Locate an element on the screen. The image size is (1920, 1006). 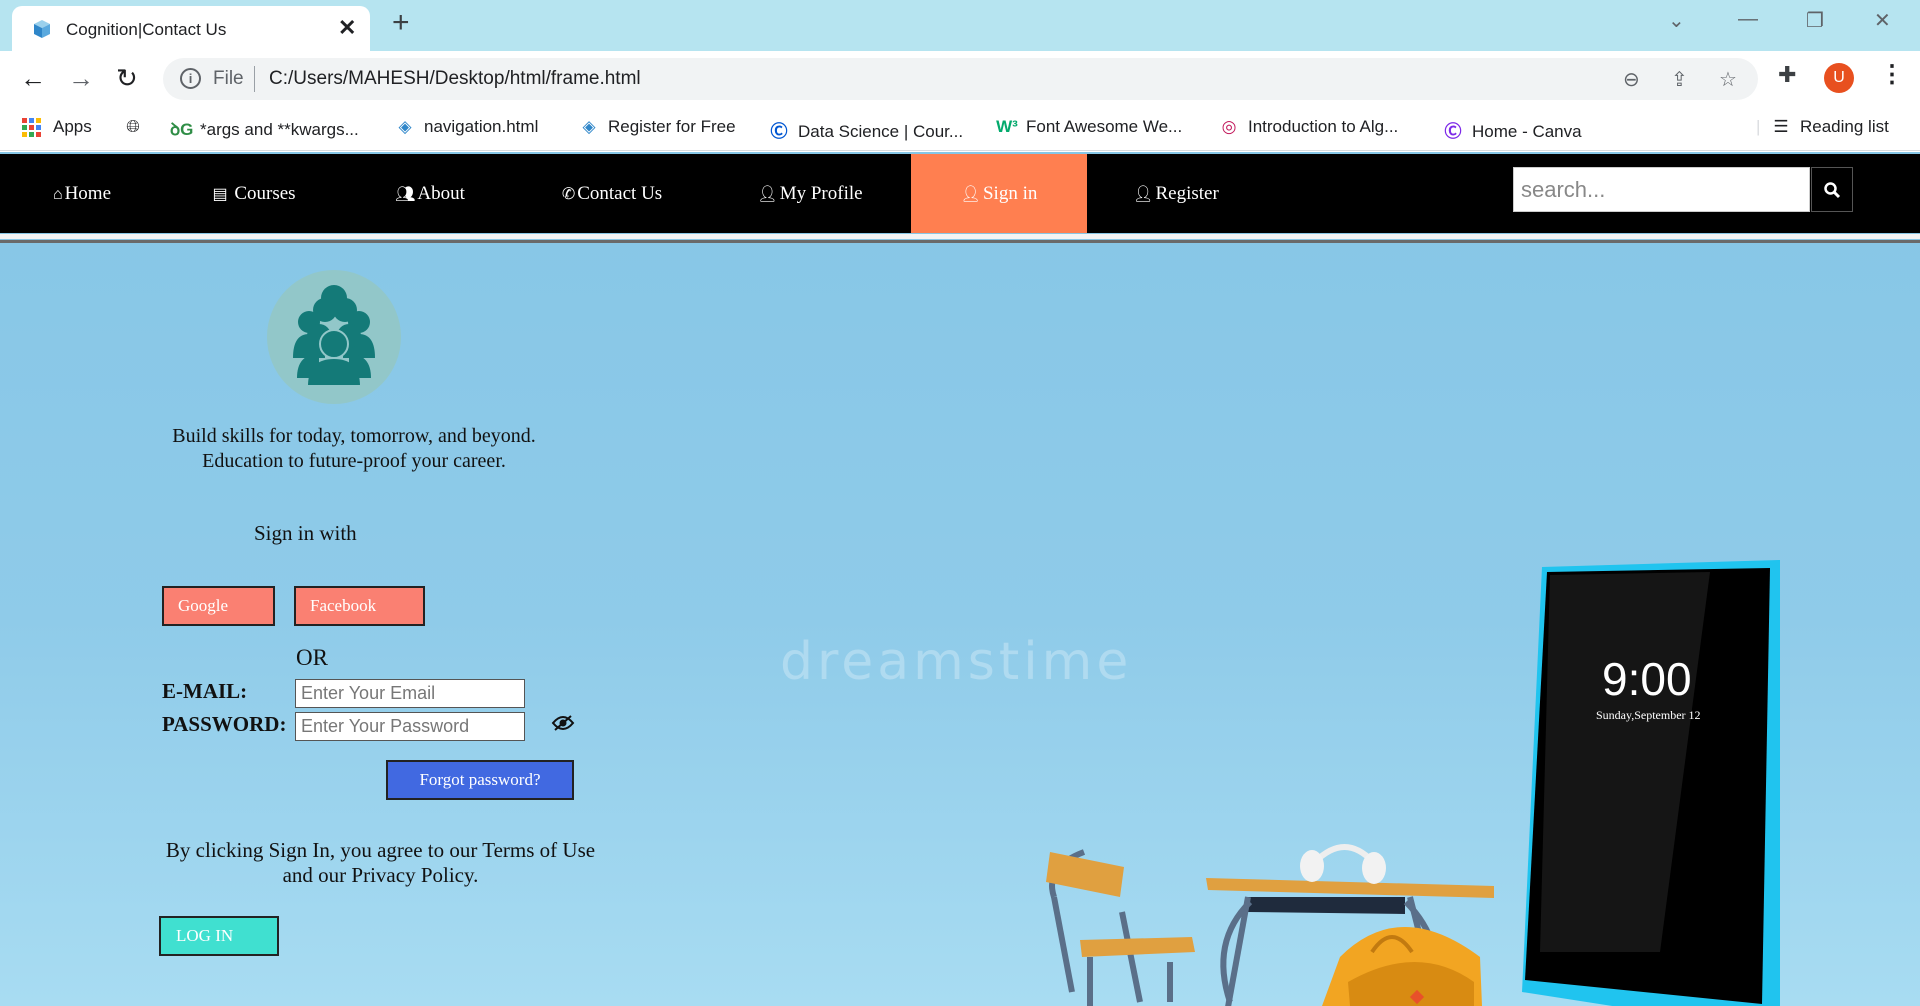
extensions-icon: ✚ is located at coordinates (1787, 75).